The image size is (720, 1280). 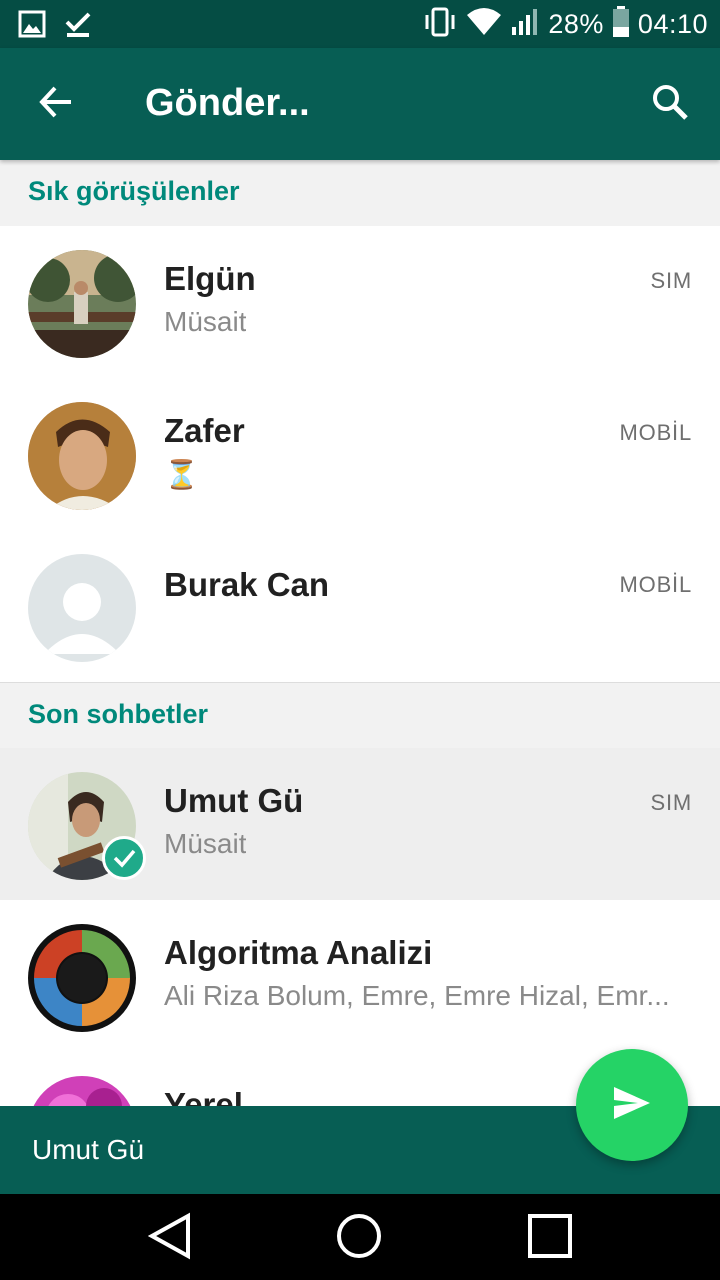 I want to click on search-button, so click(x=670, y=104).